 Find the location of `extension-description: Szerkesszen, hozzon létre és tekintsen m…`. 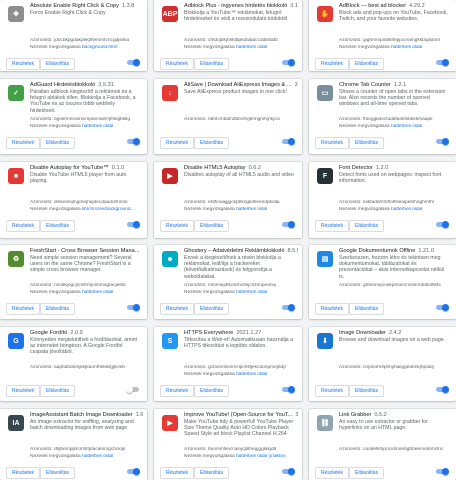

extension-description: Szerkesszen, hozzon létre és tekintsen m… is located at coordinates (392, 267).